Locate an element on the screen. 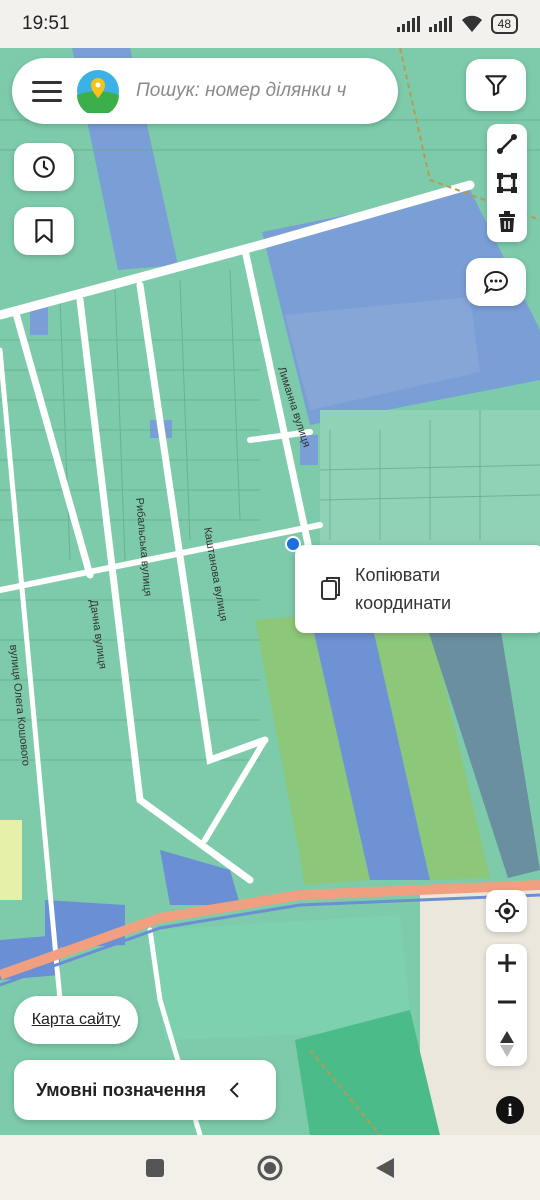 Image resolution: width=540 pixels, height=1200 pixels. site-map-label: Карта сайту is located at coordinates (76, 1019).